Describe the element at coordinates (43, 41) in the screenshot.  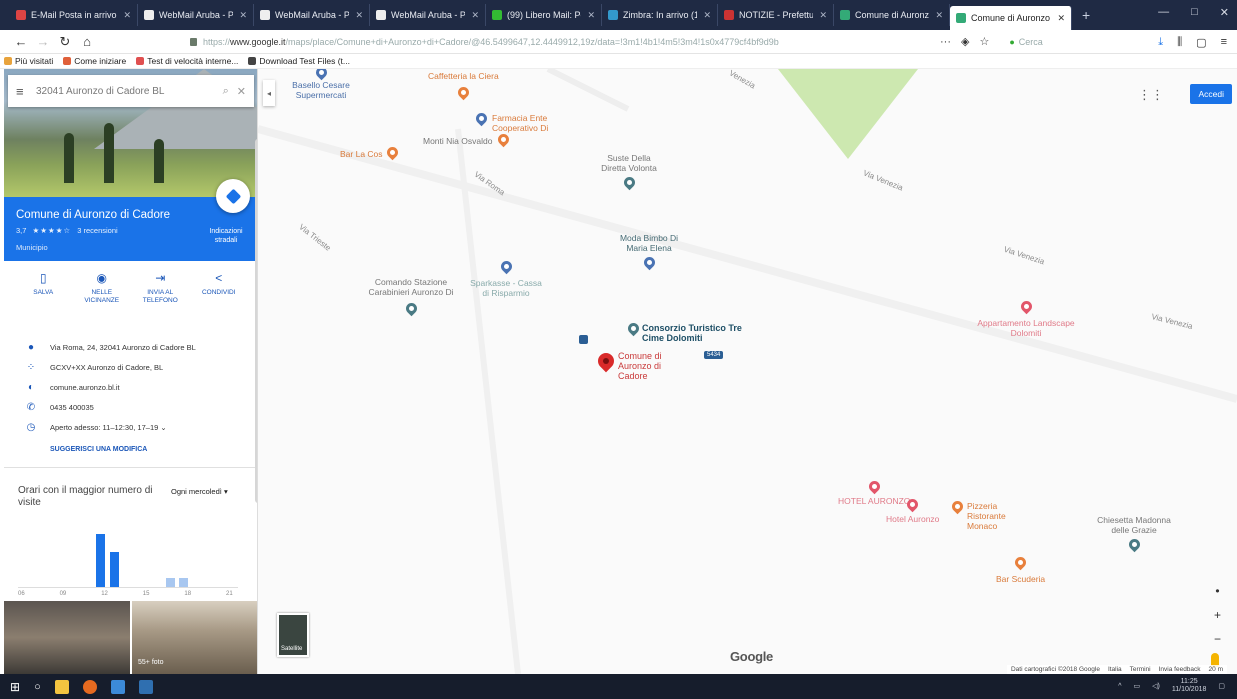
I see `forward-icon: →` at that location.